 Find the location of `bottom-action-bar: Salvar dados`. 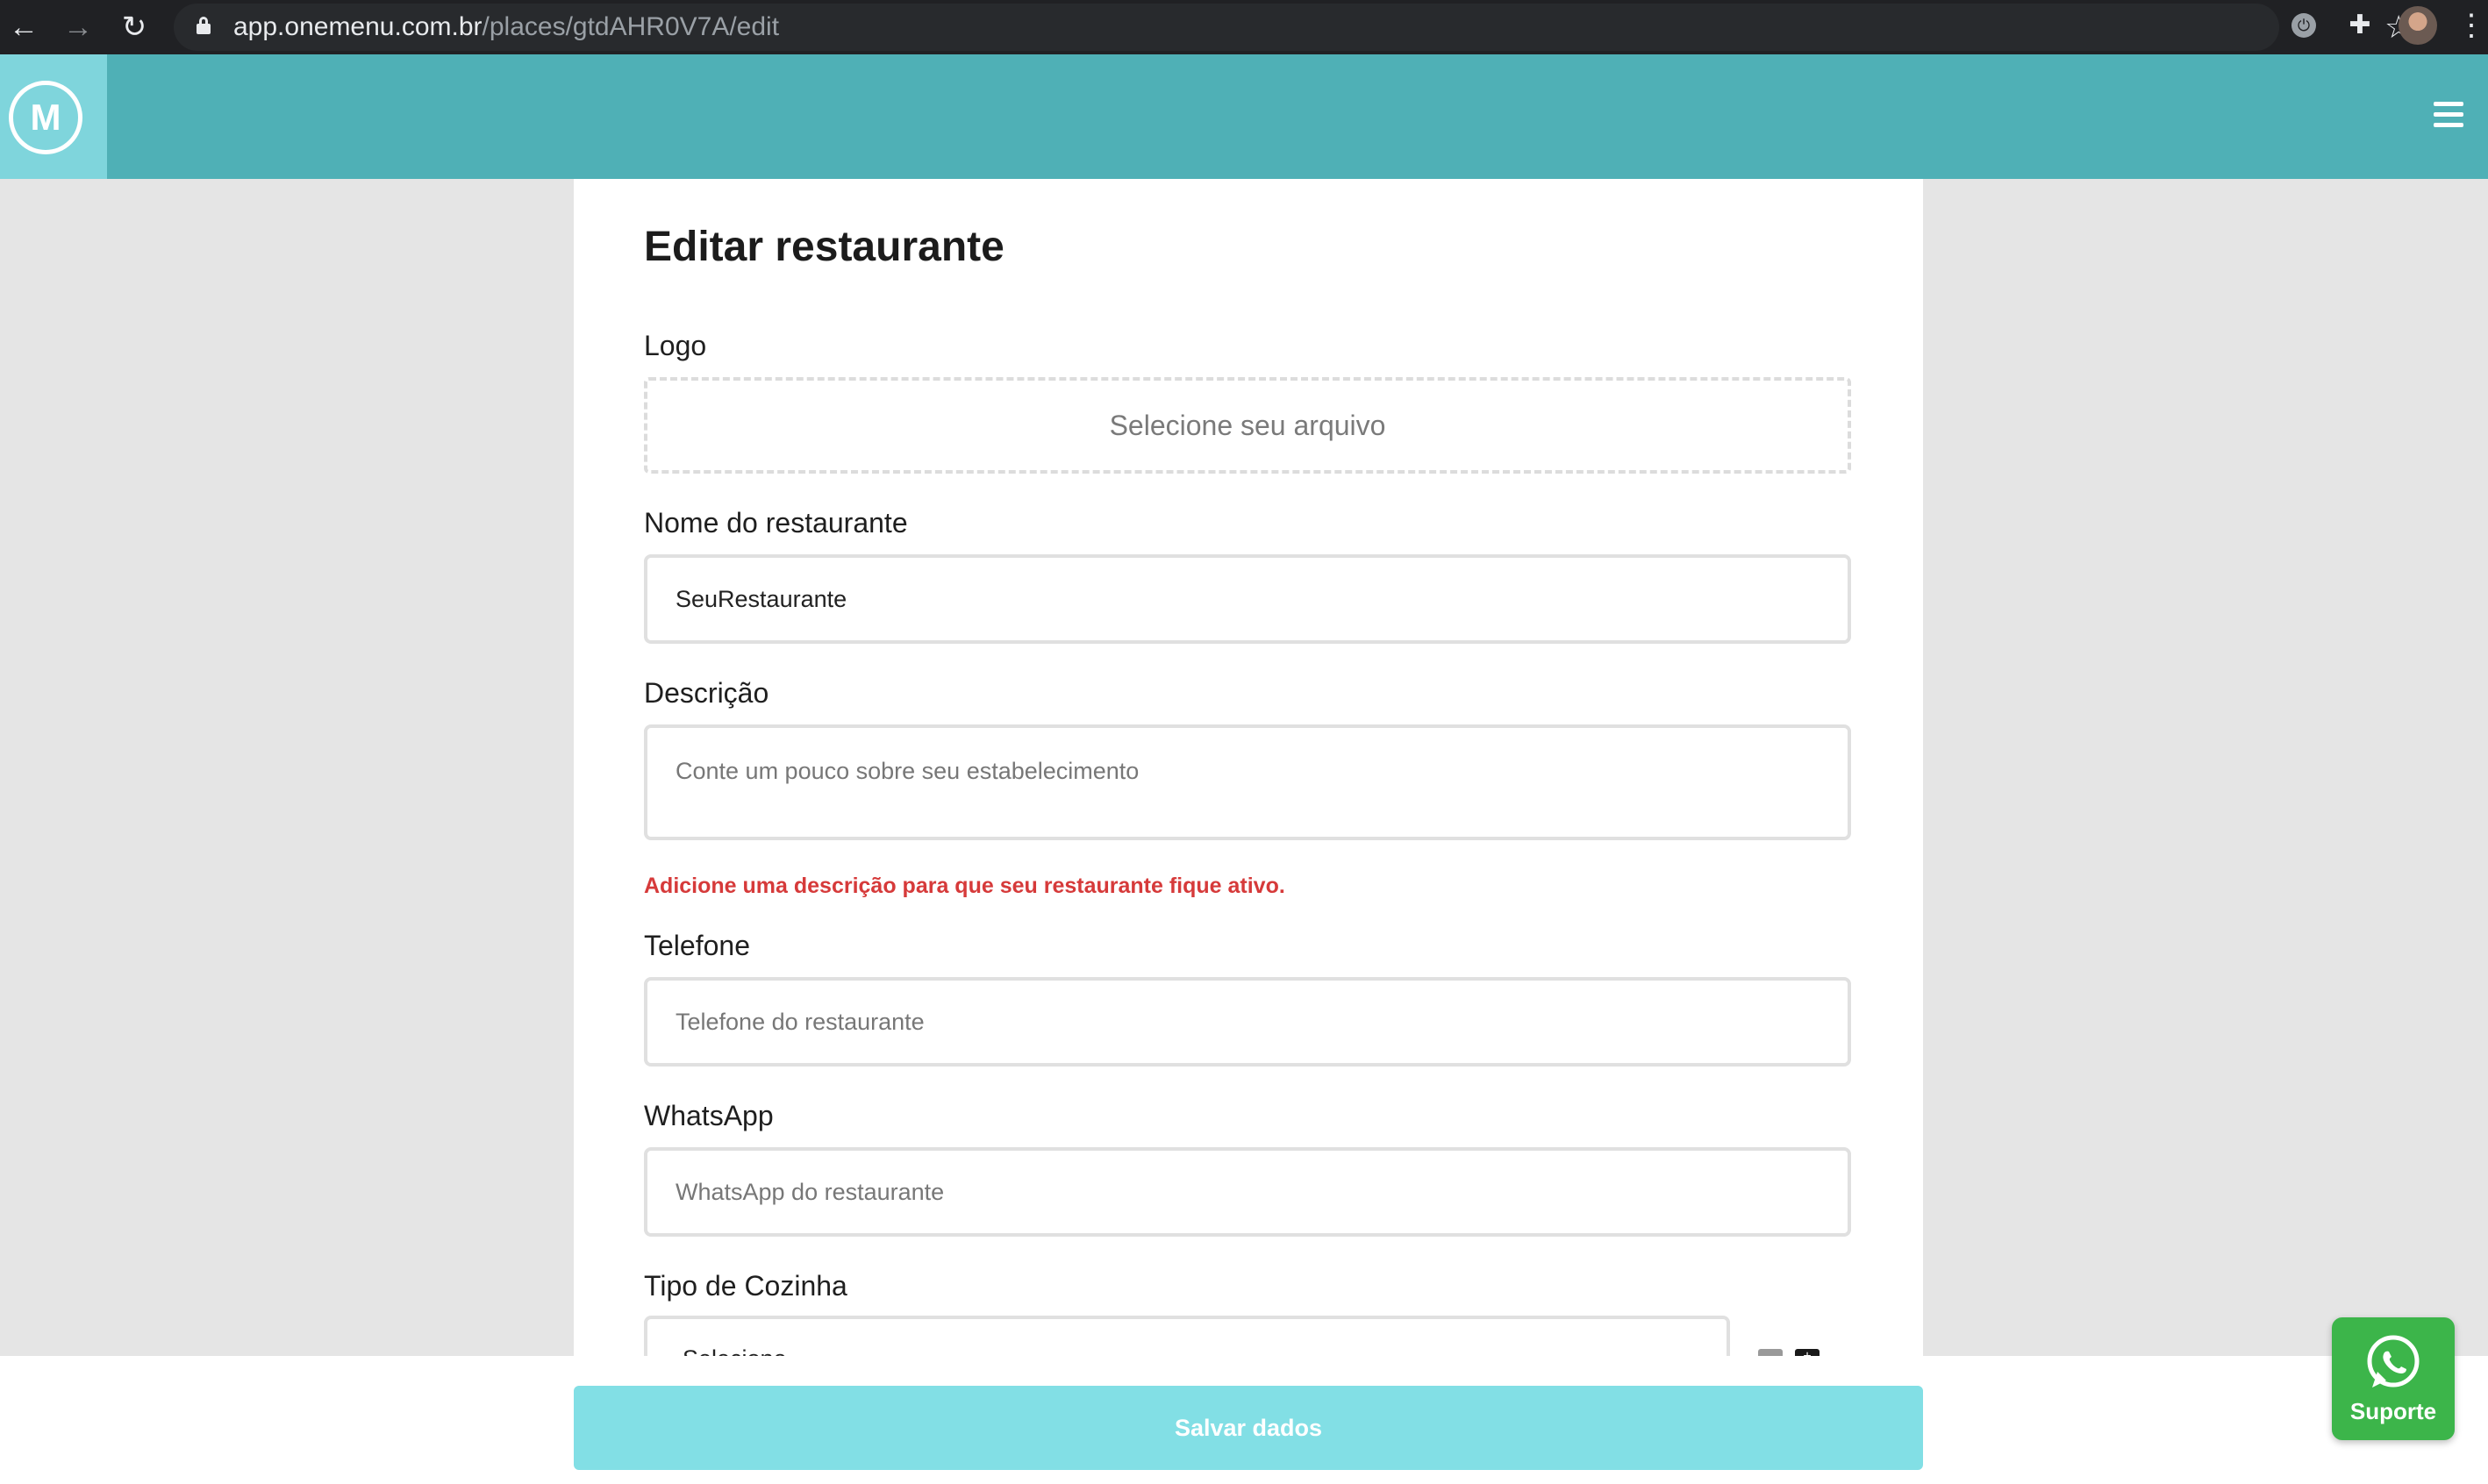

bottom-action-bar: Salvar dados is located at coordinates (1244, 1420).